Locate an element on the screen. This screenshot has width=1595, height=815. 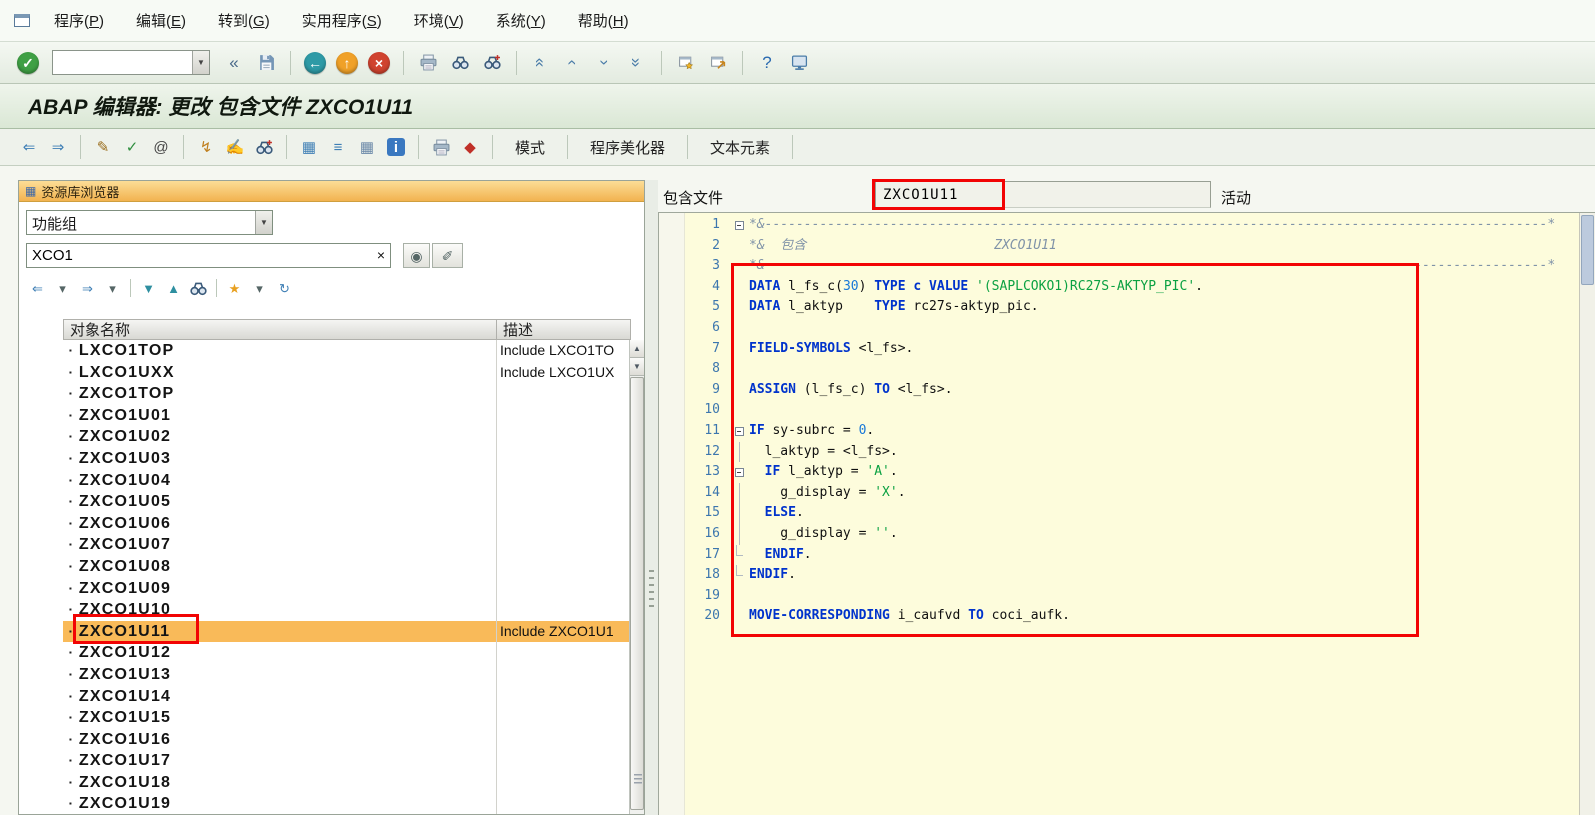
include-file-field: ZXCO1U11 is located at coordinates (1043, 194).